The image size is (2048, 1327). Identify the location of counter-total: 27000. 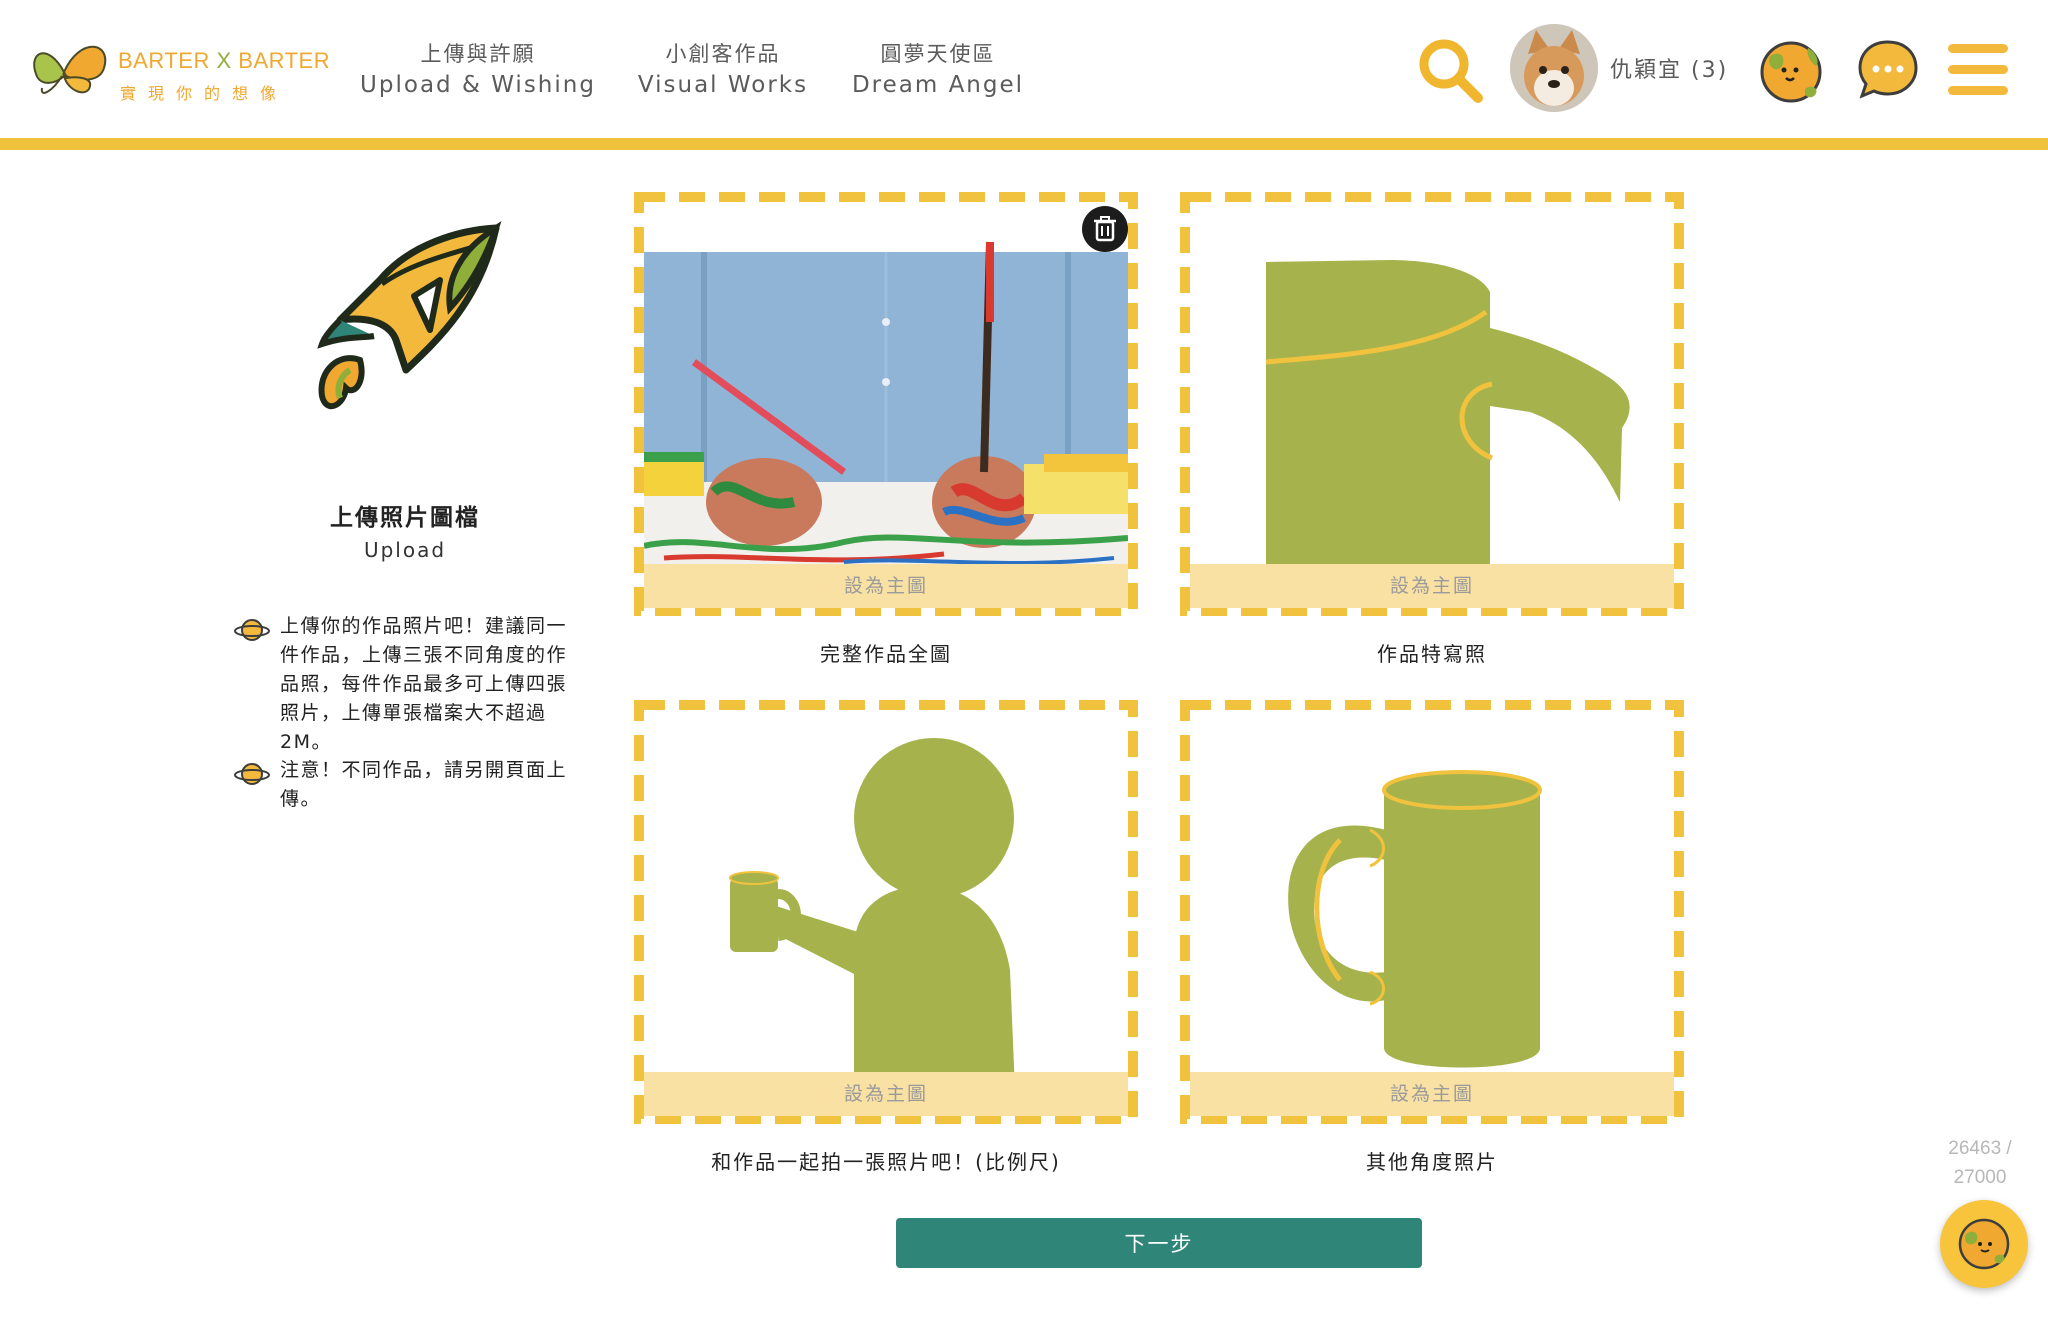
(1980, 1177).